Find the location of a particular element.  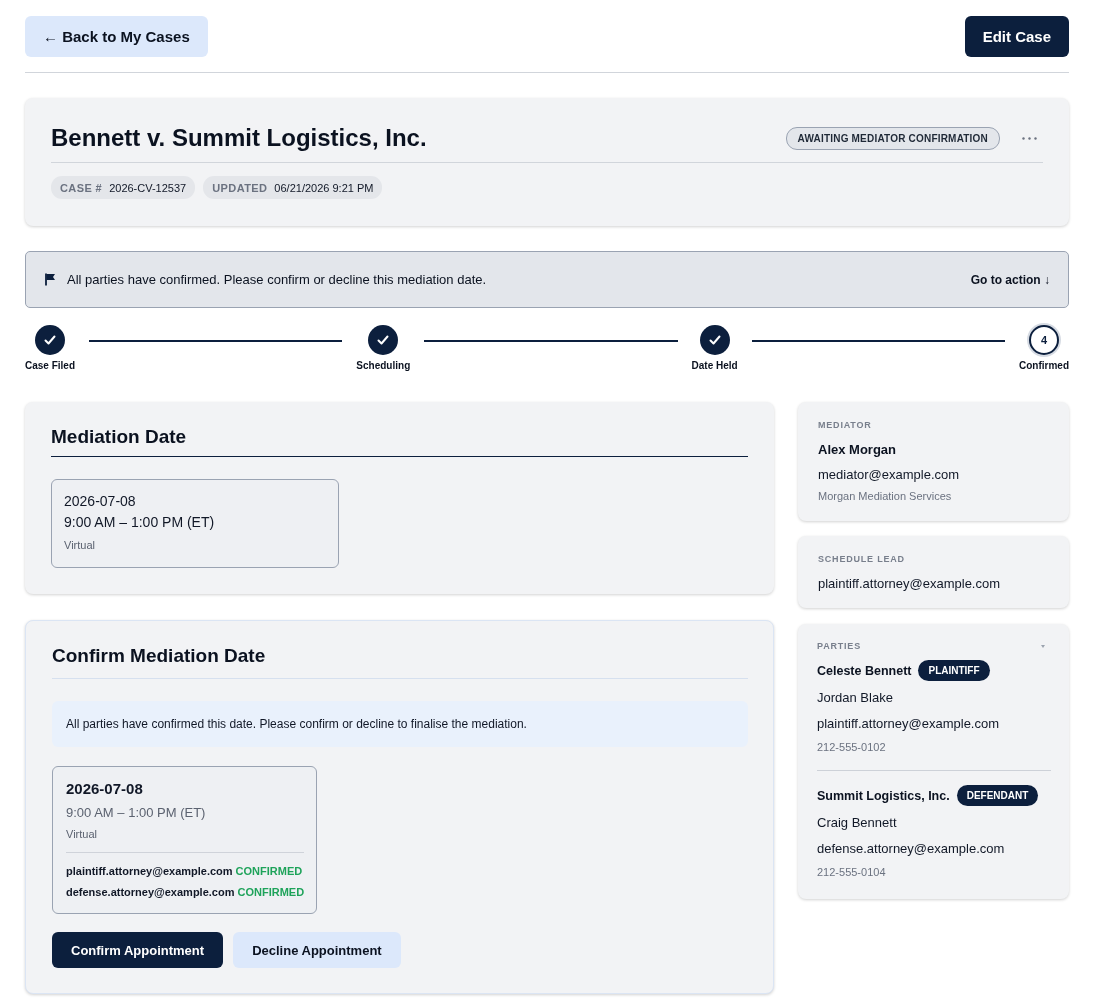

card-heading: SCHEDULE LEAD is located at coordinates (862, 559).